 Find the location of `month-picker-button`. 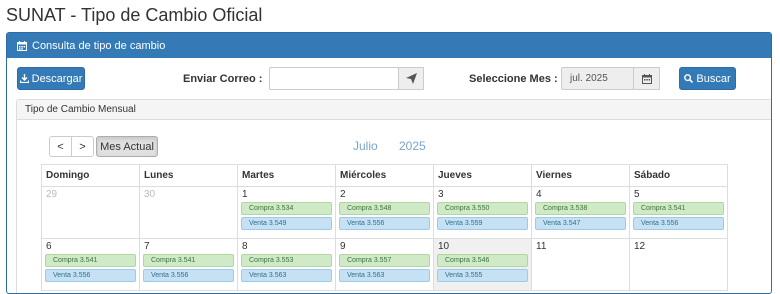

month-picker-button is located at coordinates (646, 78).